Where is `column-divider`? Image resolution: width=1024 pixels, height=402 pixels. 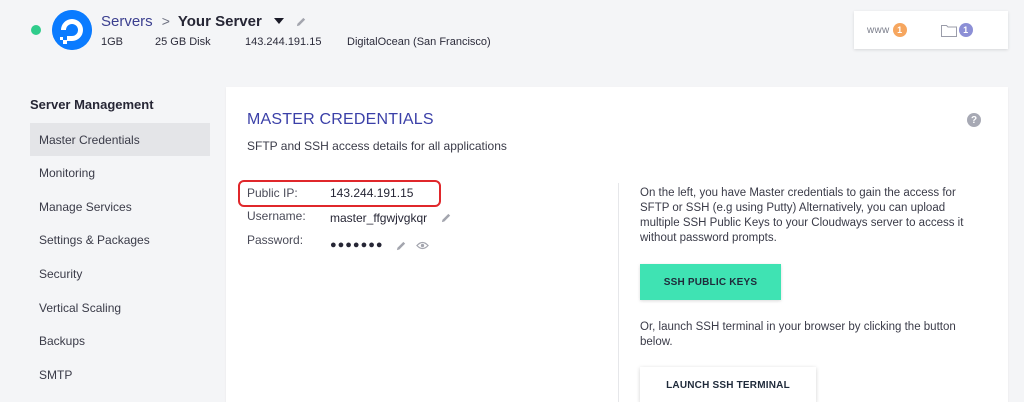 column-divider is located at coordinates (618, 292).